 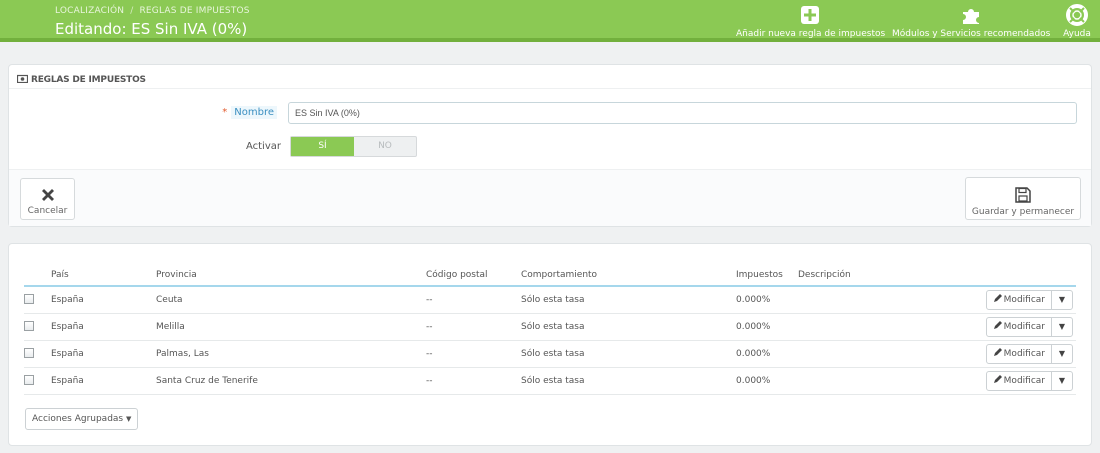 I want to click on column-header-zip: Código postal, so click(x=473, y=275).